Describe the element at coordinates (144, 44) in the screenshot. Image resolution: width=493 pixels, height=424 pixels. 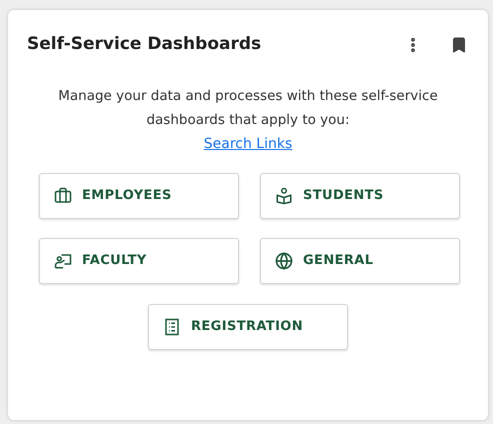
I see `card-title: Self-Service Dashboards` at that location.